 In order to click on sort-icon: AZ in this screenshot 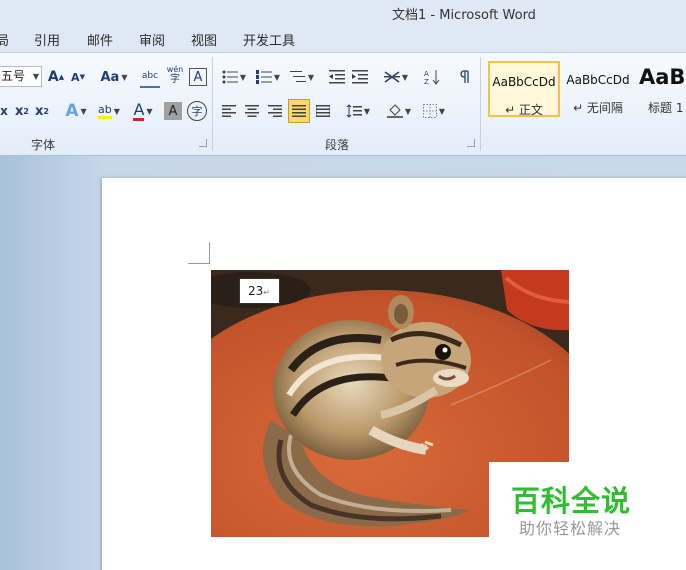, I will do `click(432, 77)`.